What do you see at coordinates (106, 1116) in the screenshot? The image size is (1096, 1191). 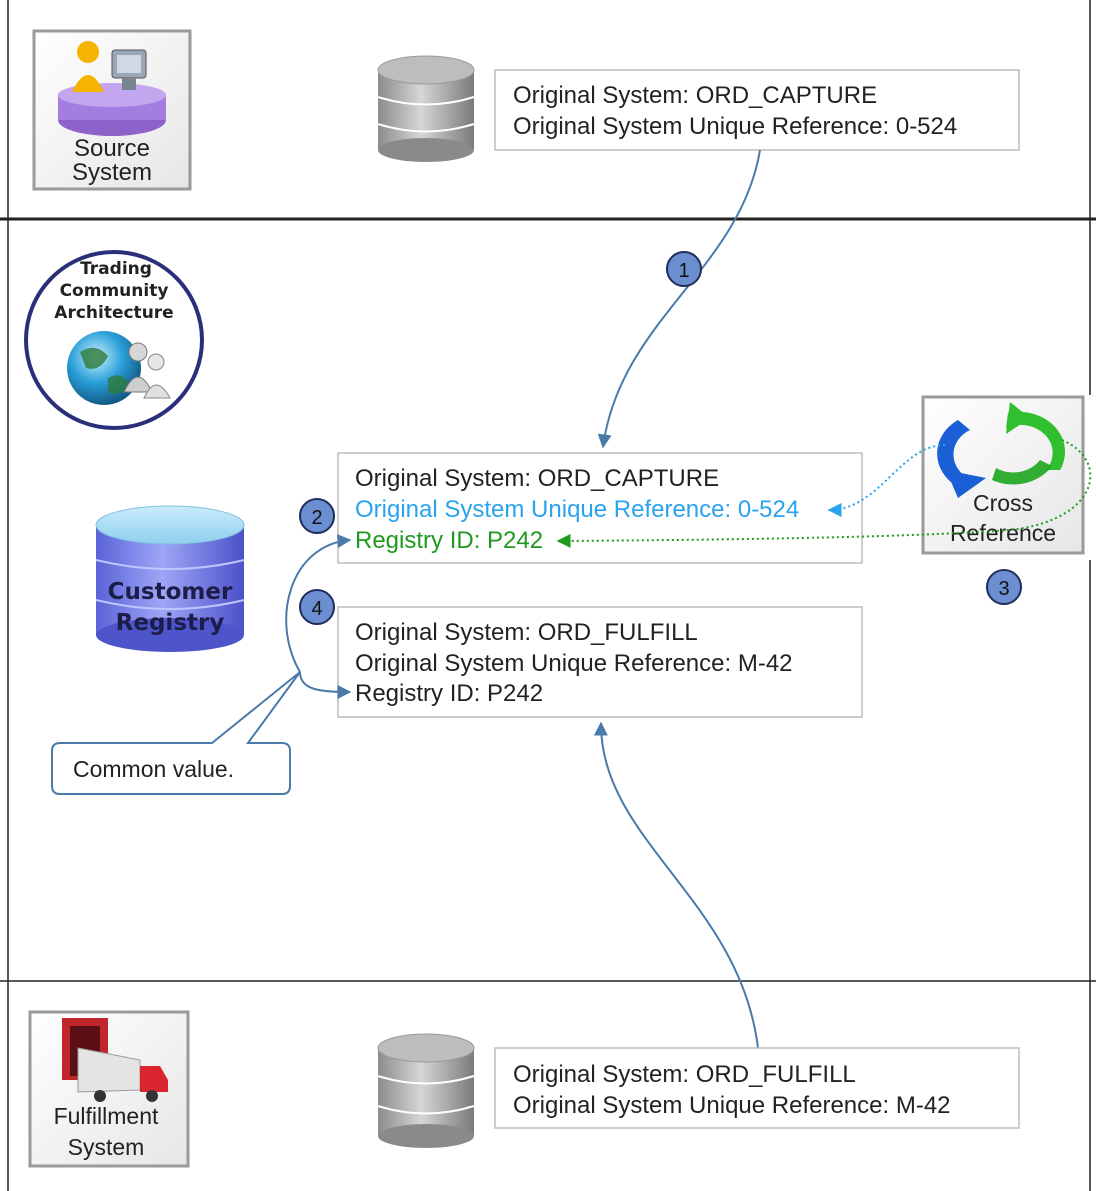 I see `fulfillment-label-line1: Fulfillment` at bounding box center [106, 1116].